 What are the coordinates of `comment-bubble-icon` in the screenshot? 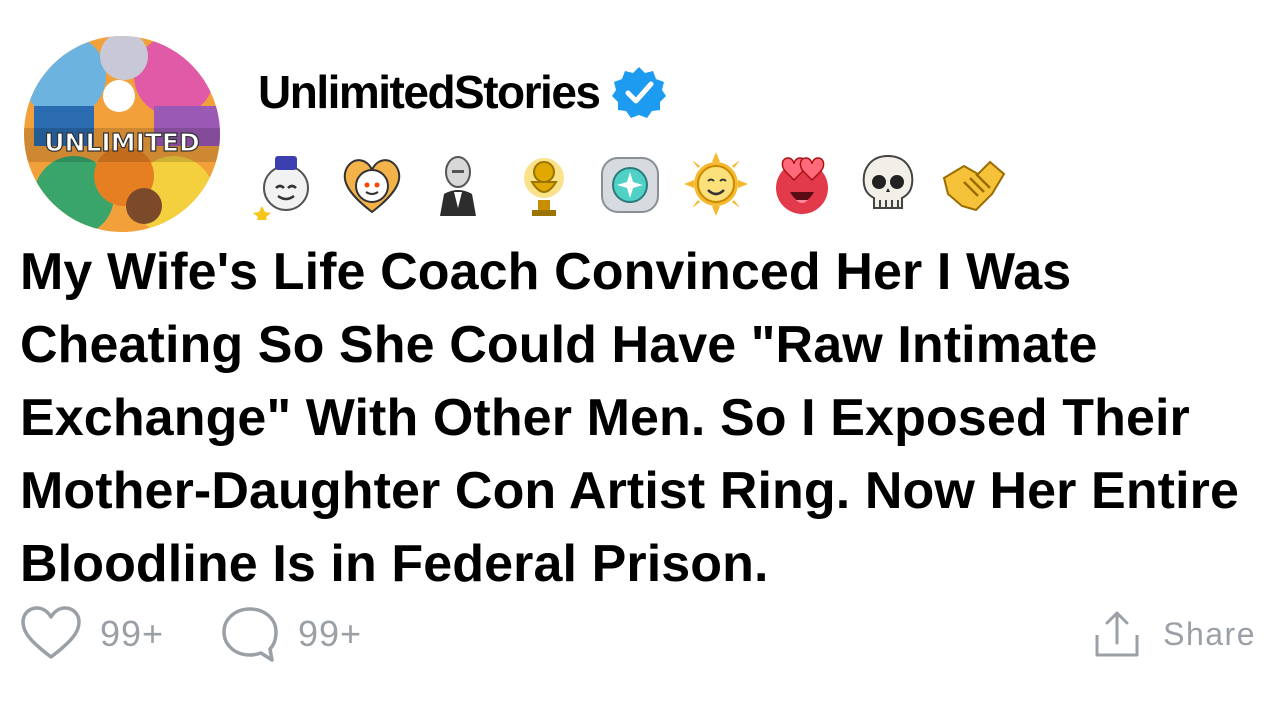 It's located at (250, 634).